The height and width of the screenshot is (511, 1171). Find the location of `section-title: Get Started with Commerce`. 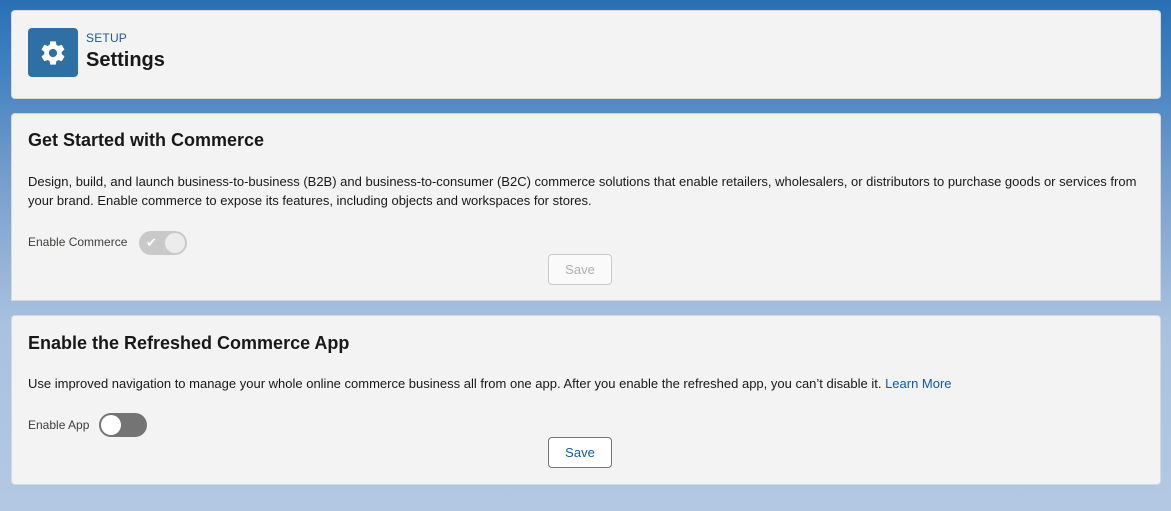

section-title: Get Started with Commerce is located at coordinates (146, 140).